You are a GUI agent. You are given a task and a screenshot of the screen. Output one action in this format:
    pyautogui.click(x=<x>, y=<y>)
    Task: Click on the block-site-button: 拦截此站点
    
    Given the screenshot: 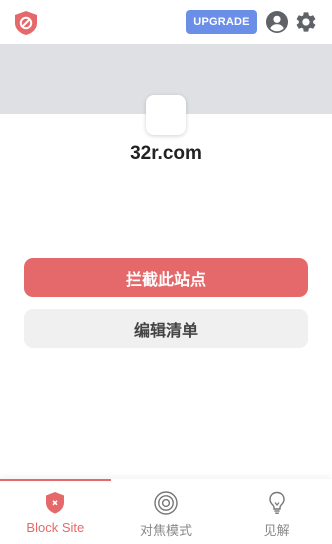 What is the action you would take?
    pyautogui.click(x=166, y=277)
    